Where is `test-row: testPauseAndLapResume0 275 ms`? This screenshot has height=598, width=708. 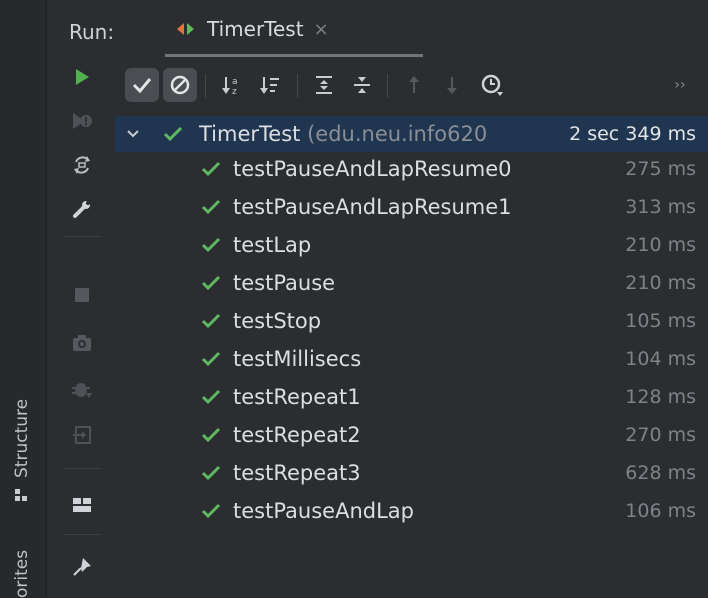 test-row: testPauseAndLapResume0 275 ms is located at coordinates (411, 169).